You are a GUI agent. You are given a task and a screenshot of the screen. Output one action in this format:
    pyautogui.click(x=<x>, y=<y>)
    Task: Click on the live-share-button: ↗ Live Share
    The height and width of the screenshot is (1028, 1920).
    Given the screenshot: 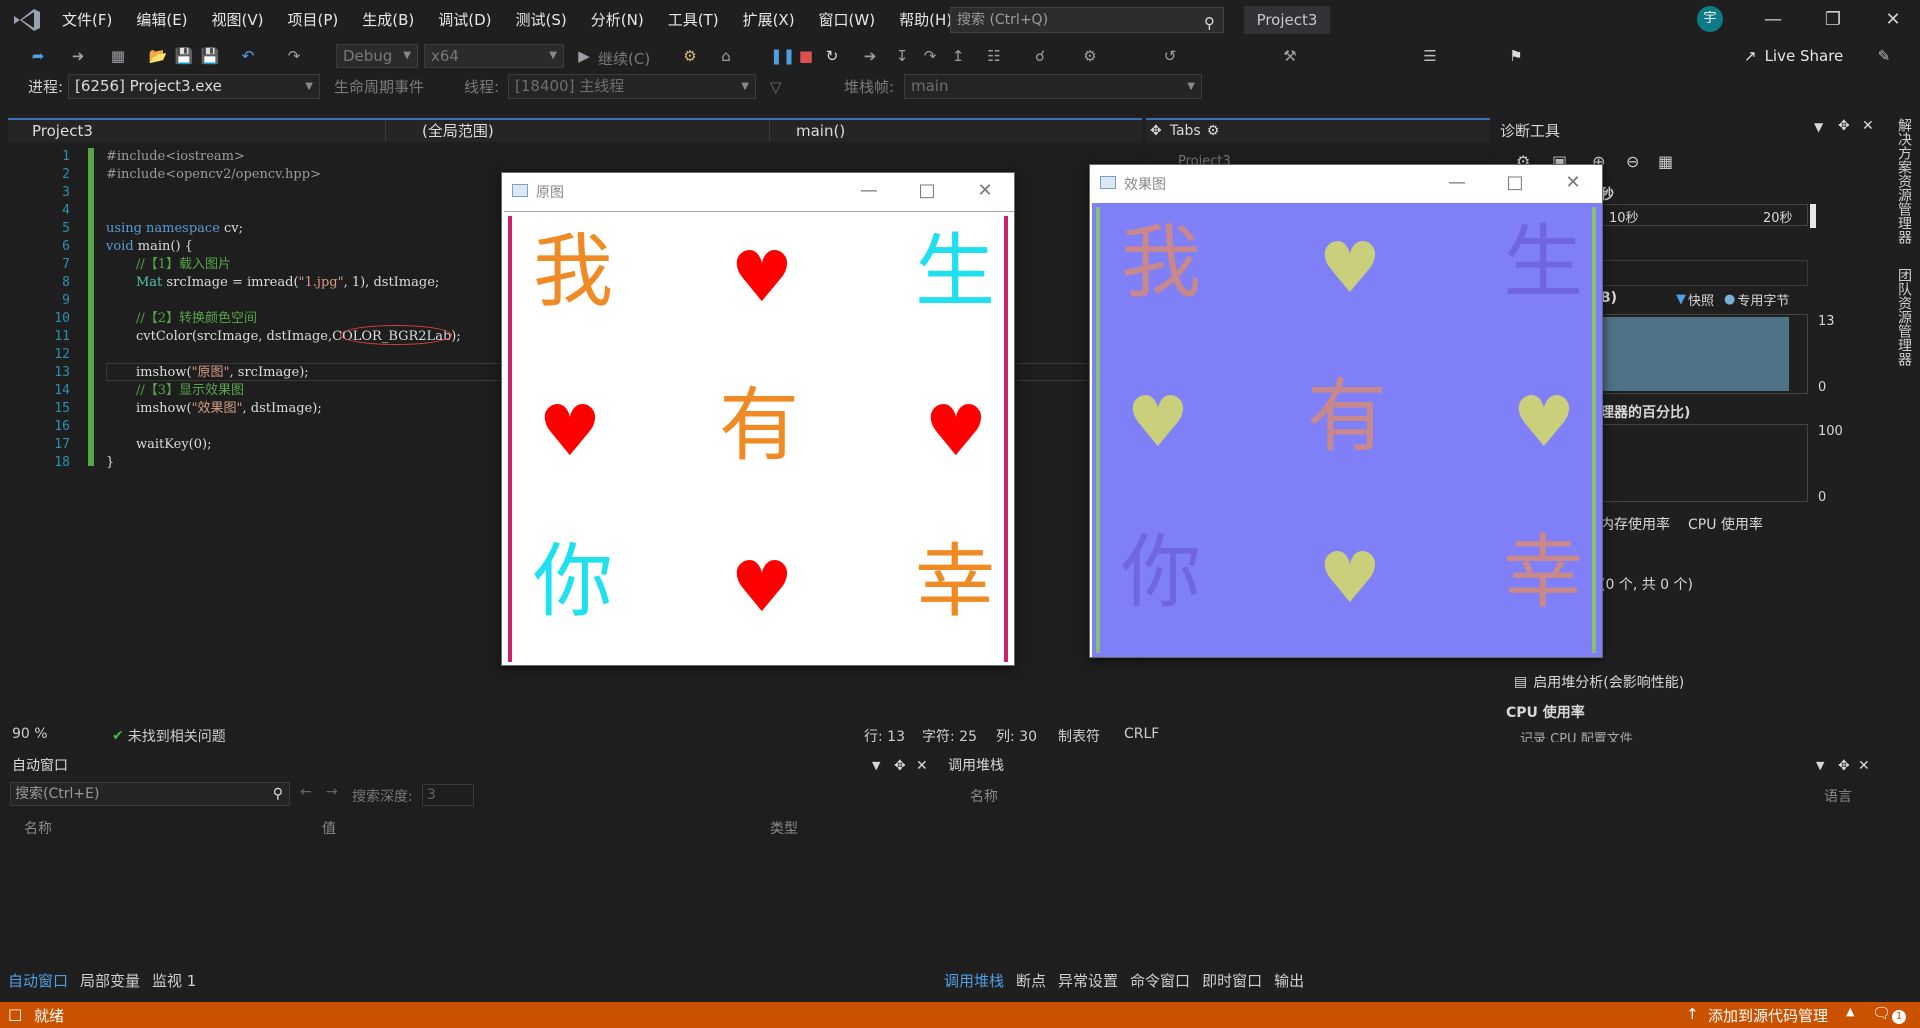 What is the action you would take?
    pyautogui.click(x=1793, y=56)
    